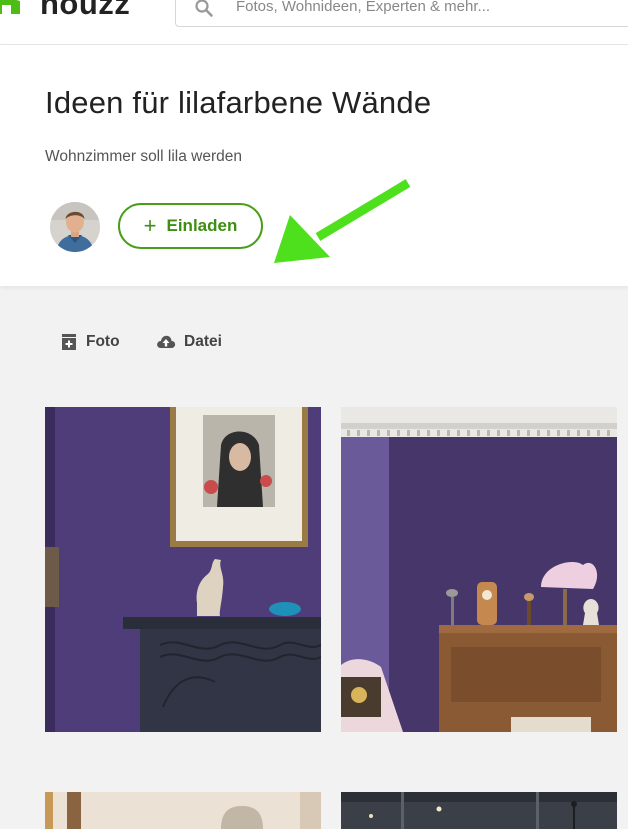 This screenshot has width=628, height=829. I want to click on cloud-upload-icon, so click(166, 341).